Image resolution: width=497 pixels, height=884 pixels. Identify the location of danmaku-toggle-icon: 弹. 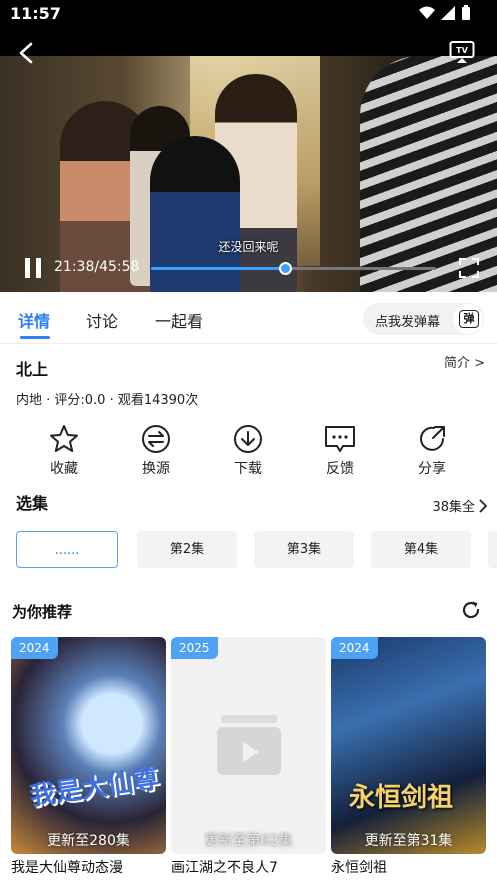
(468, 319).